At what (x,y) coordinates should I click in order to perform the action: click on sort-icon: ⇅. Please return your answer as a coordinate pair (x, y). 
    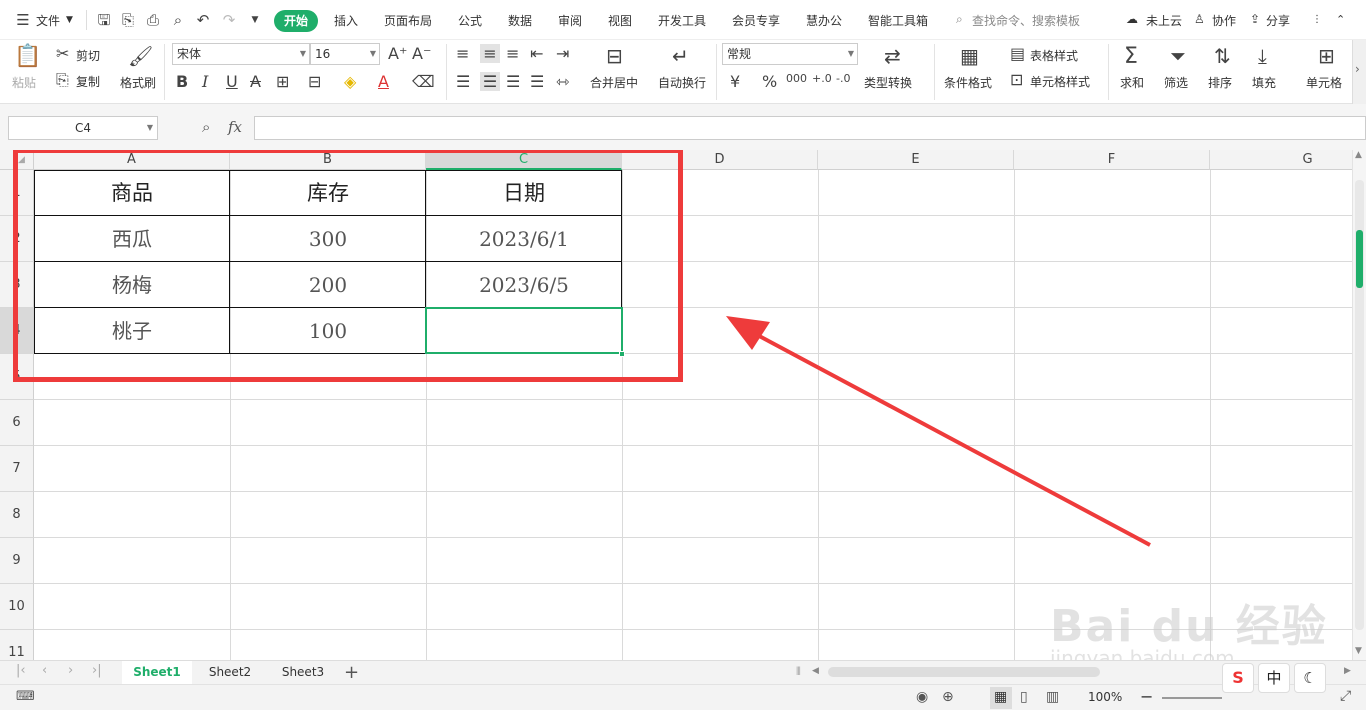
    Looking at the image, I should click on (1222, 56).